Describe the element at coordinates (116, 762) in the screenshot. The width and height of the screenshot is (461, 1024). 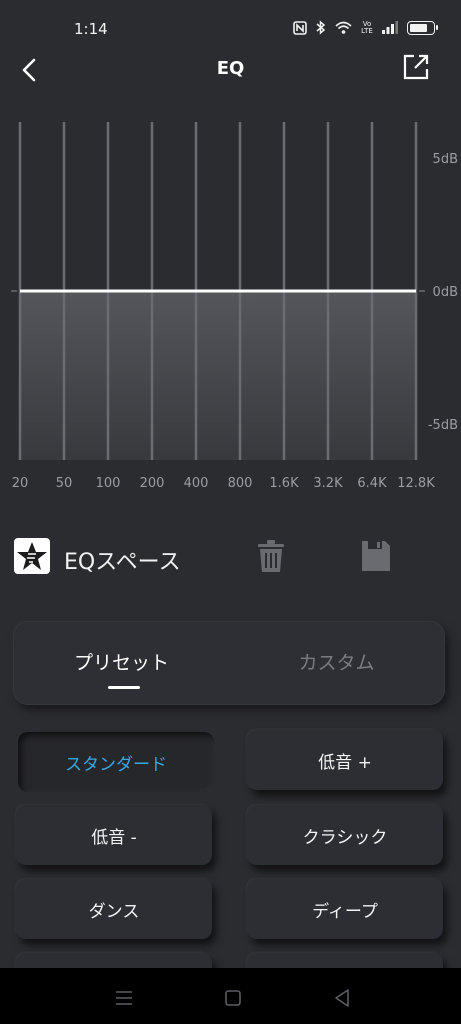
I see `preset-standard-button: スタンダード` at that location.